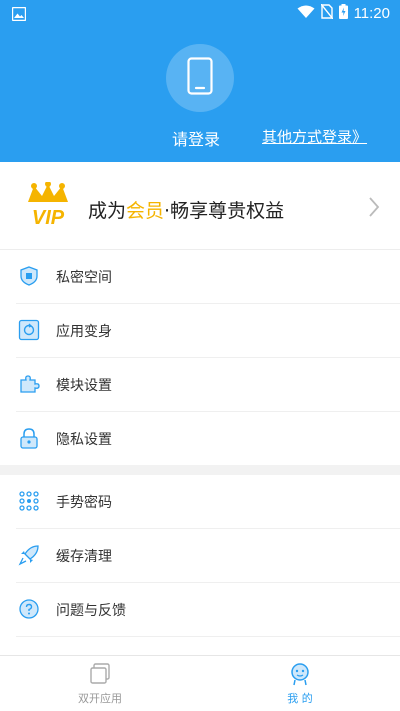  What do you see at coordinates (29, 384) in the screenshot?
I see `puzzle-icon` at bounding box center [29, 384].